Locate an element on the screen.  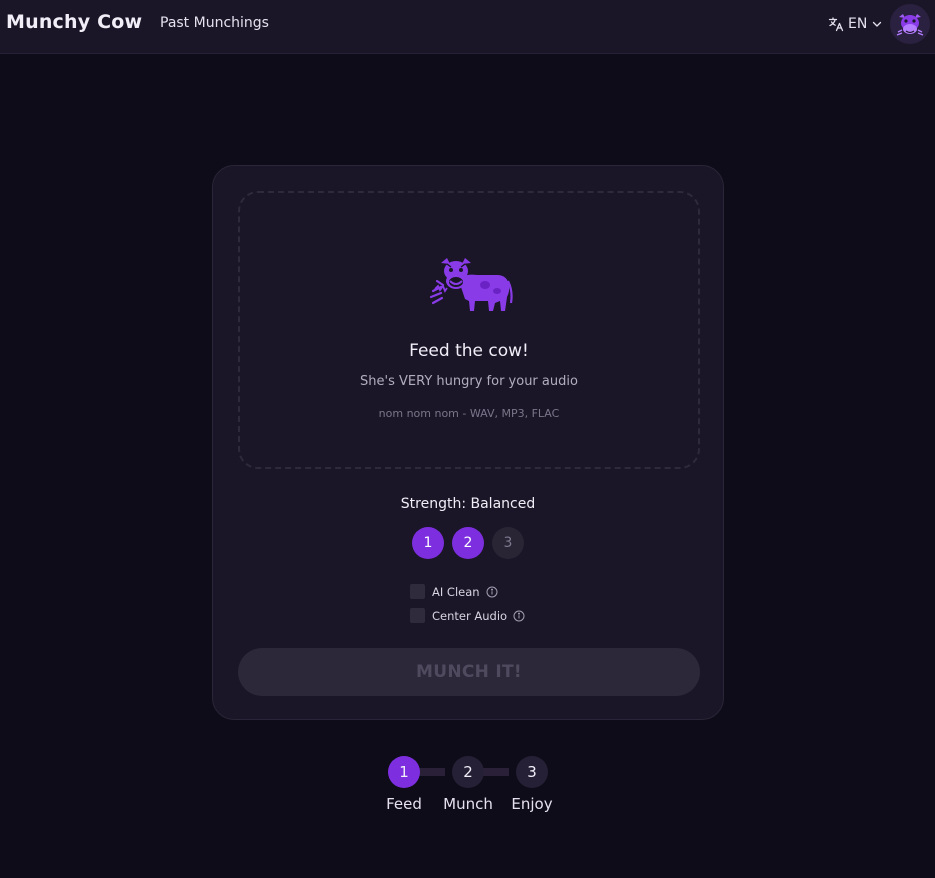
supported-formats: nom nom nom - WAV, MP3, FLAC is located at coordinates (469, 413).